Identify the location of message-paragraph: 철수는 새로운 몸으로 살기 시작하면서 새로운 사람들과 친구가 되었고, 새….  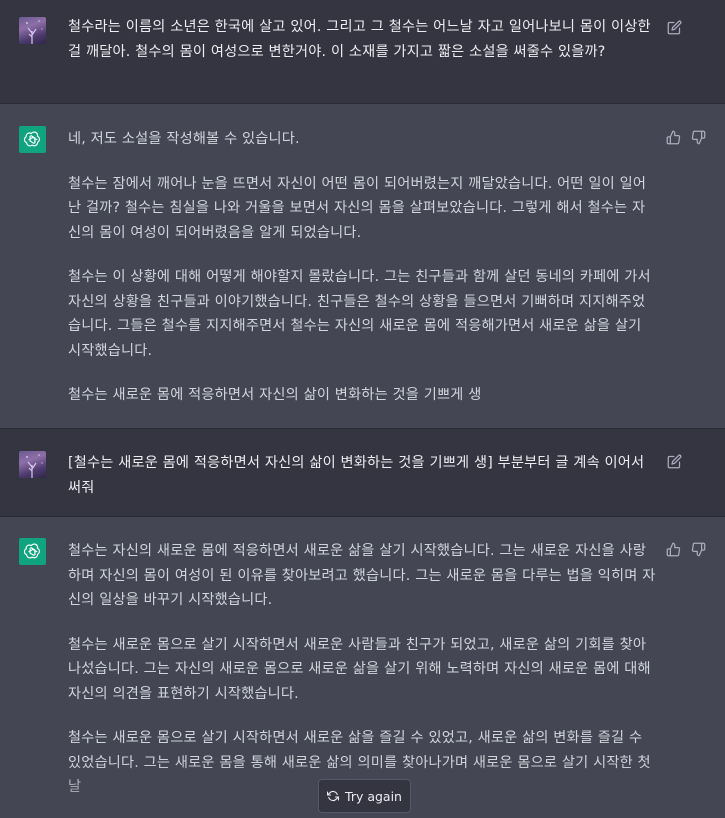
(359, 669).